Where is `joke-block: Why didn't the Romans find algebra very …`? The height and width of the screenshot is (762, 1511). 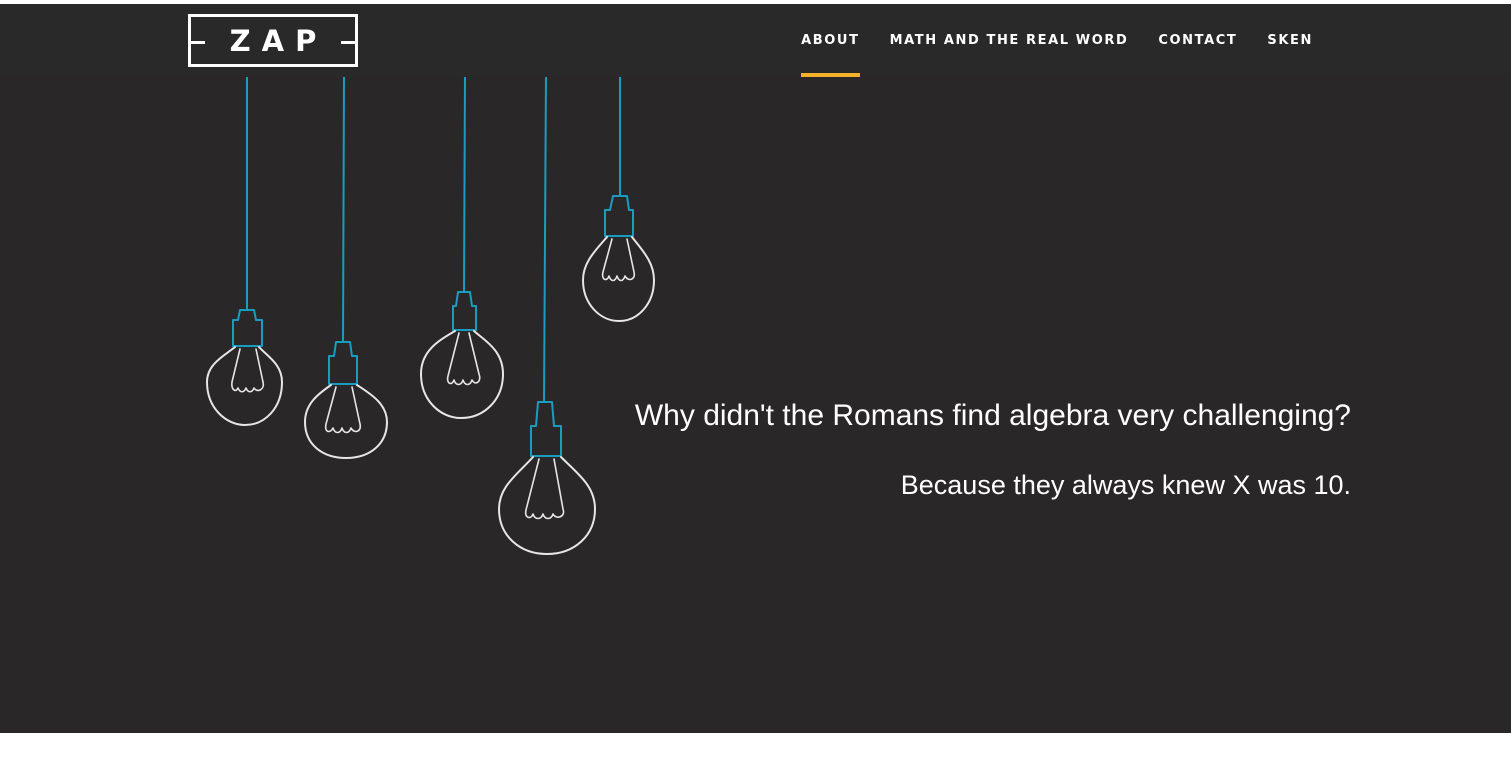
joke-block: Why didn't the Romans find algebra very … is located at coordinates (993, 450).